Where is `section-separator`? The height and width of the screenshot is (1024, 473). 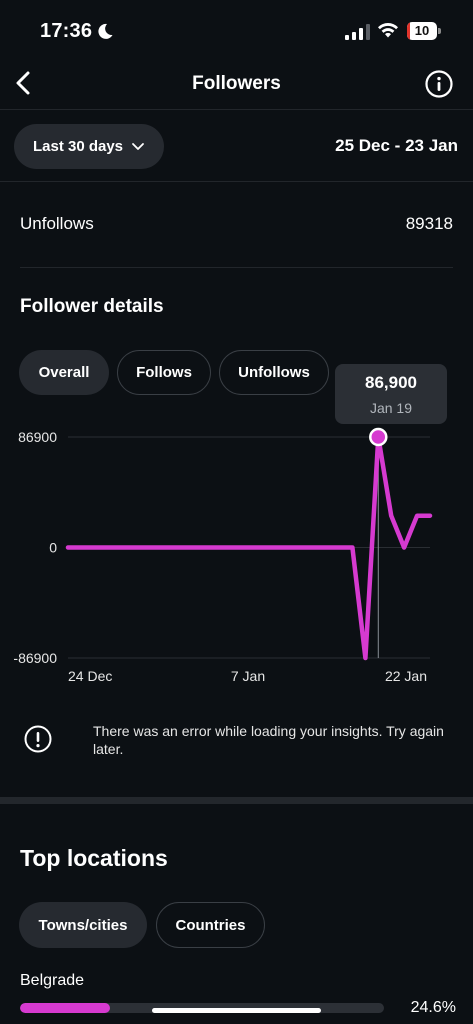
section-separator is located at coordinates (236, 800).